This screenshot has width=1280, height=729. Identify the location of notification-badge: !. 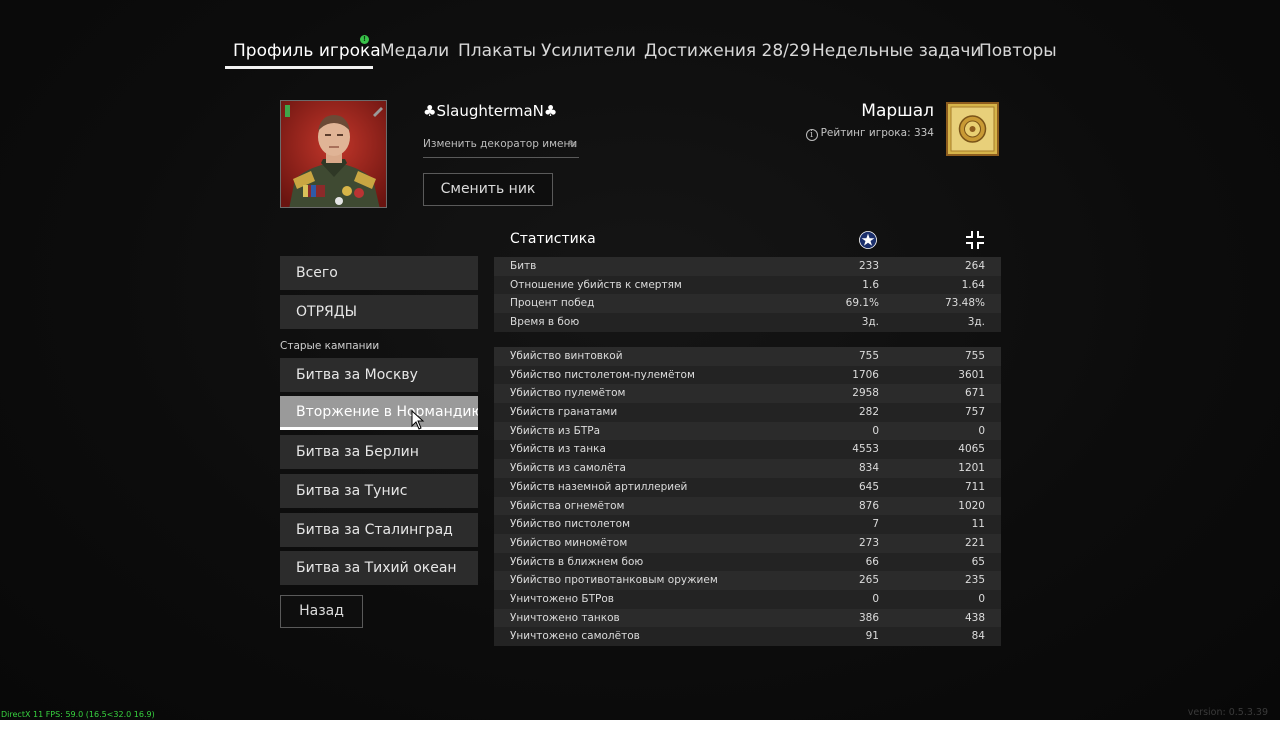
(364, 39).